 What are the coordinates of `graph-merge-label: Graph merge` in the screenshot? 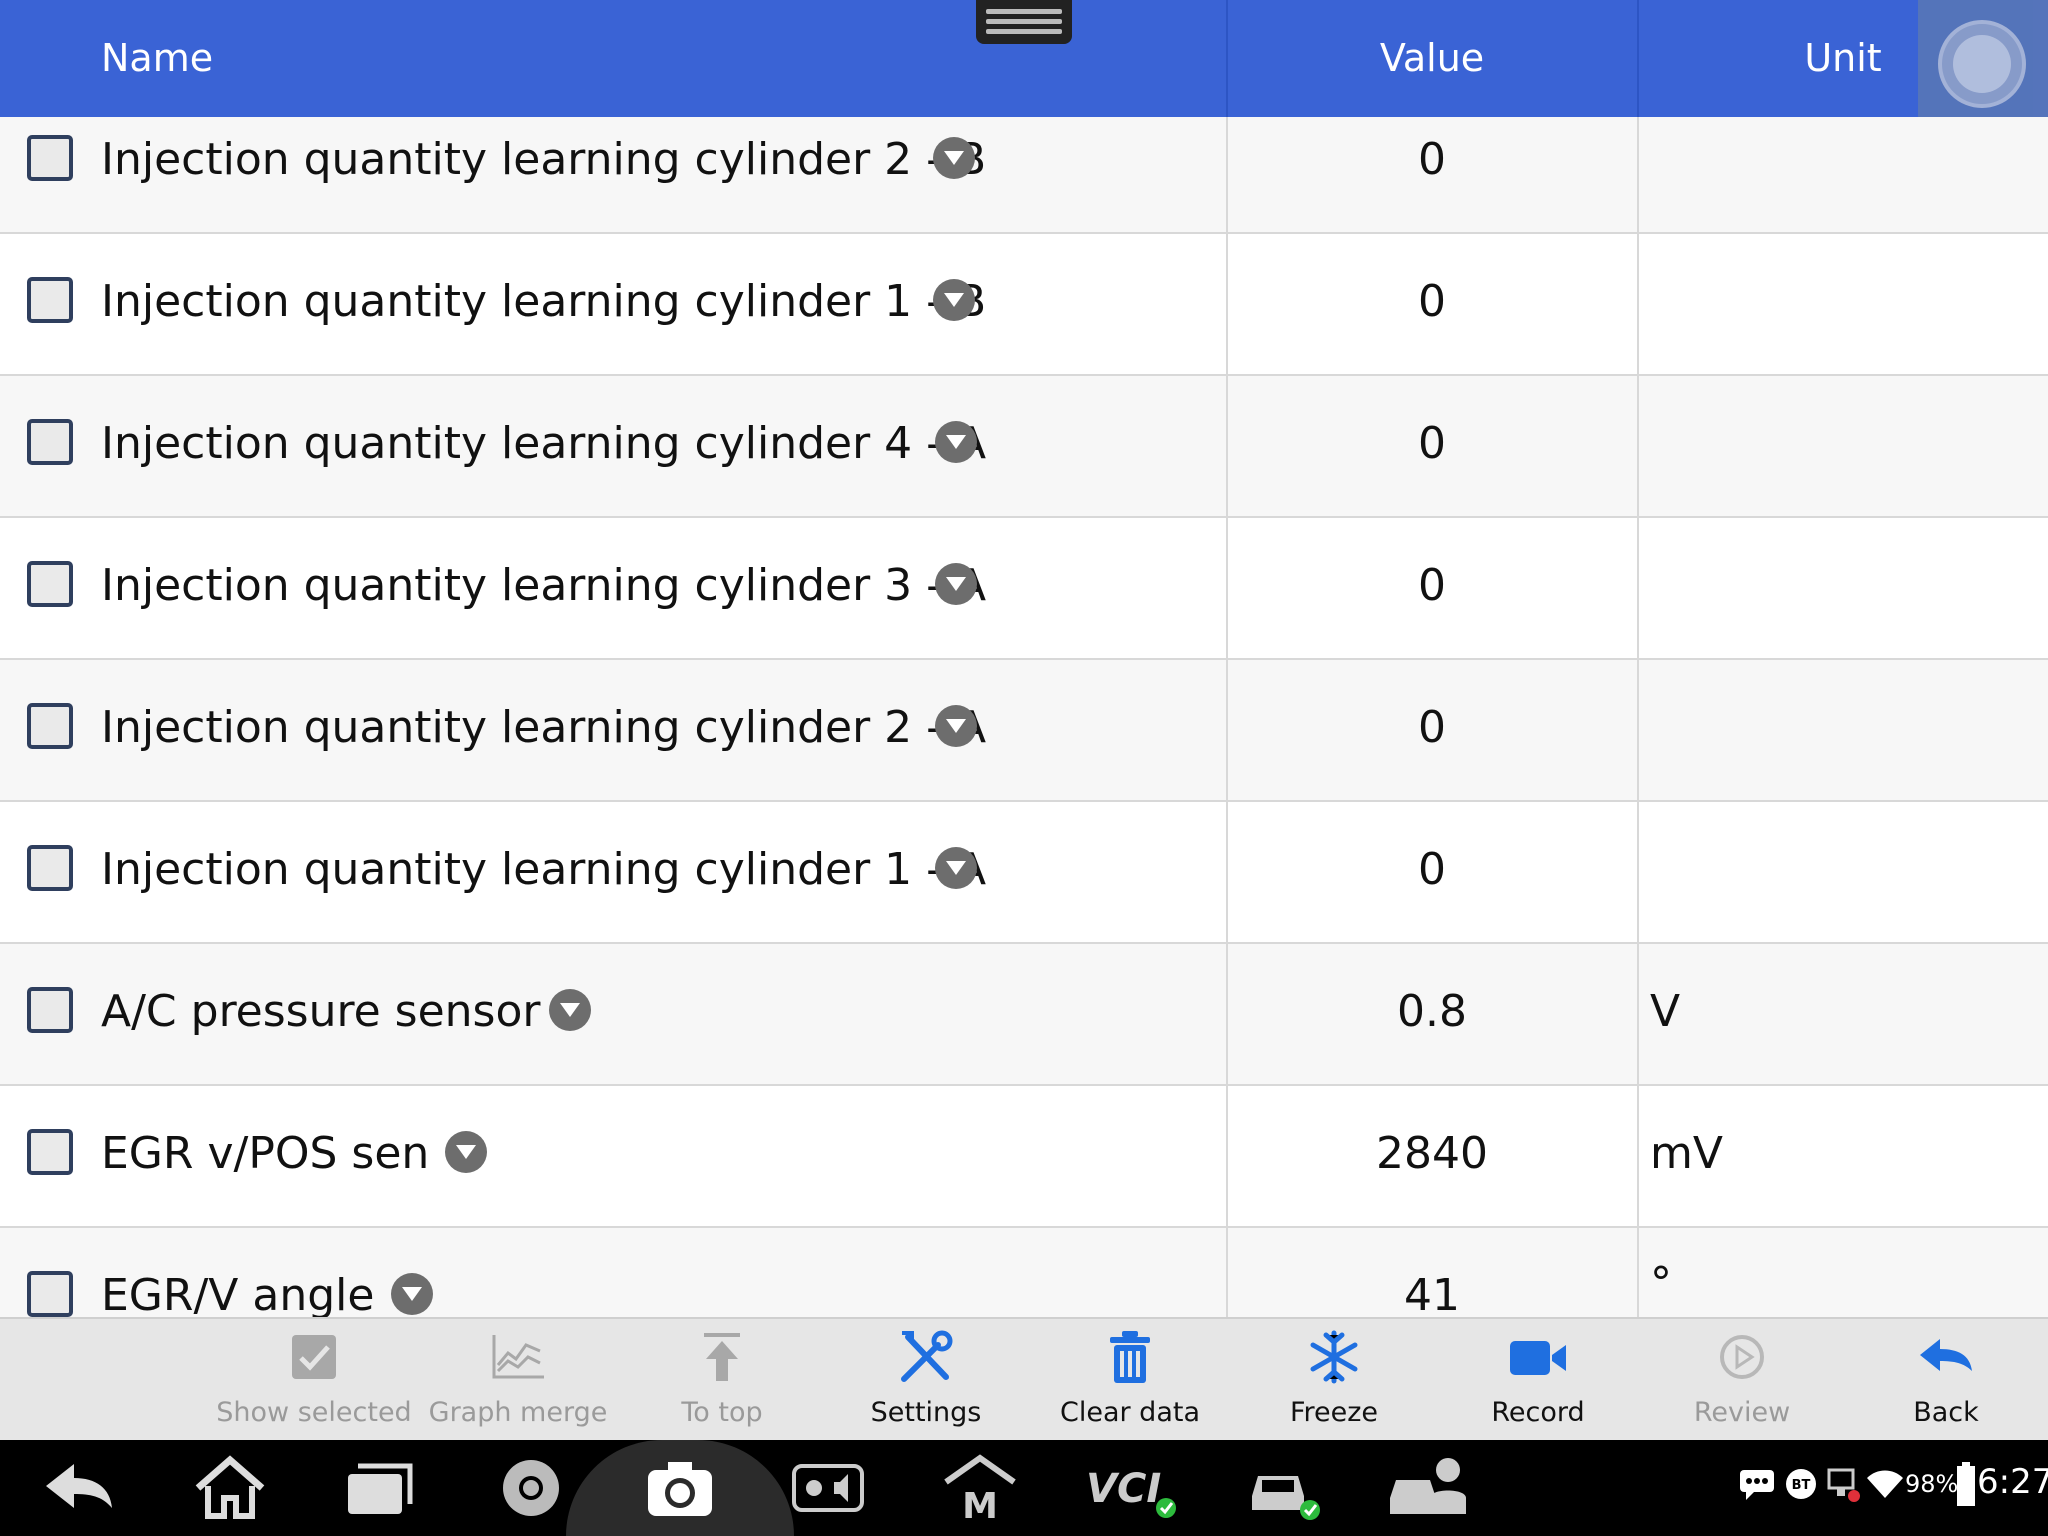 It's located at (518, 1412).